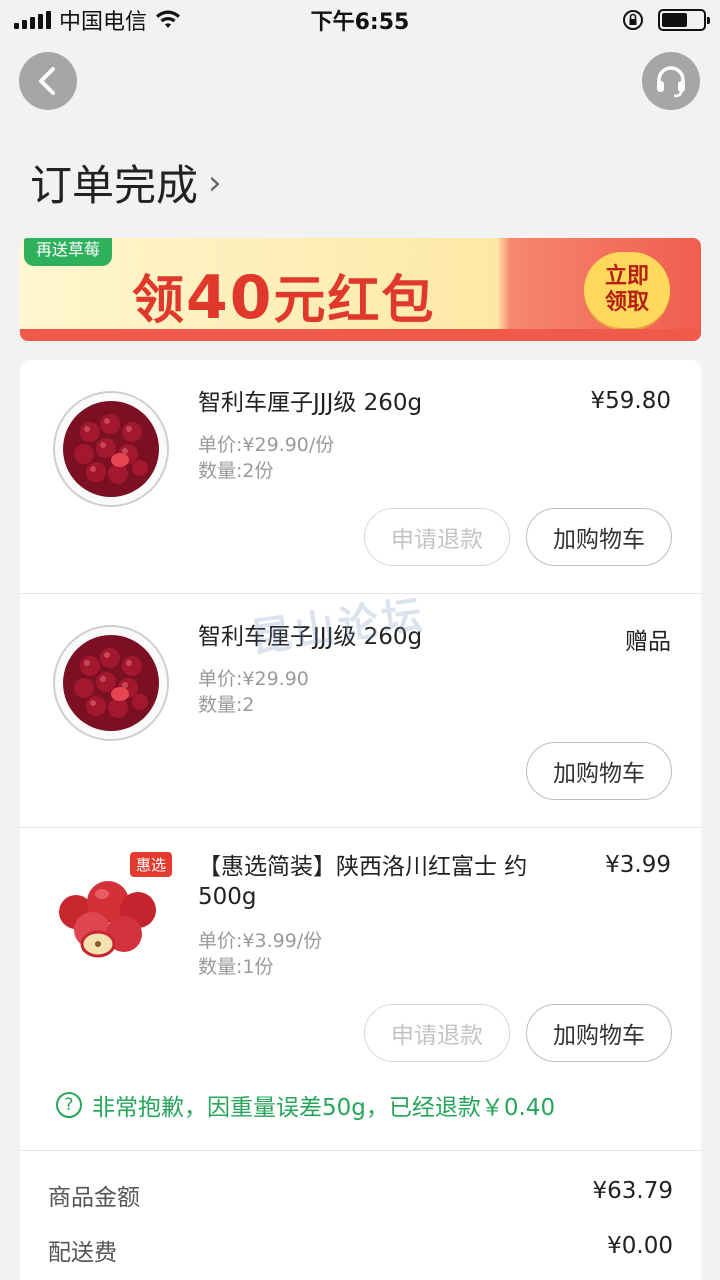 Image resolution: width=720 pixels, height=1280 pixels. Describe the element at coordinates (236, 967) in the screenshot. I see `quantity: 数量:1份` at that location.